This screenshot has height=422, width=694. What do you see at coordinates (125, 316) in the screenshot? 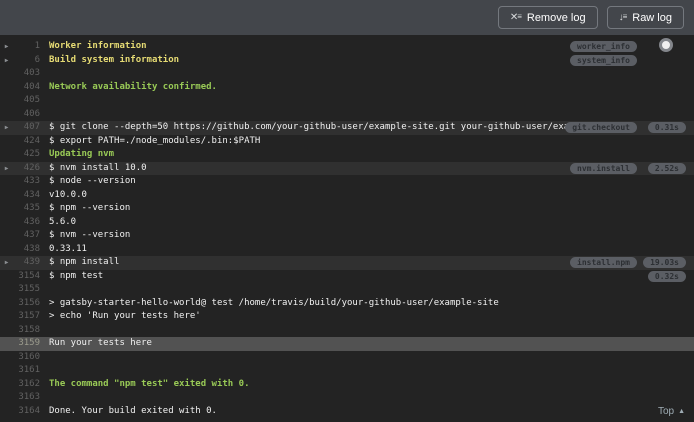
I see `log-text: > echo 'Run your tests here'` at bounding box center [125, 316].